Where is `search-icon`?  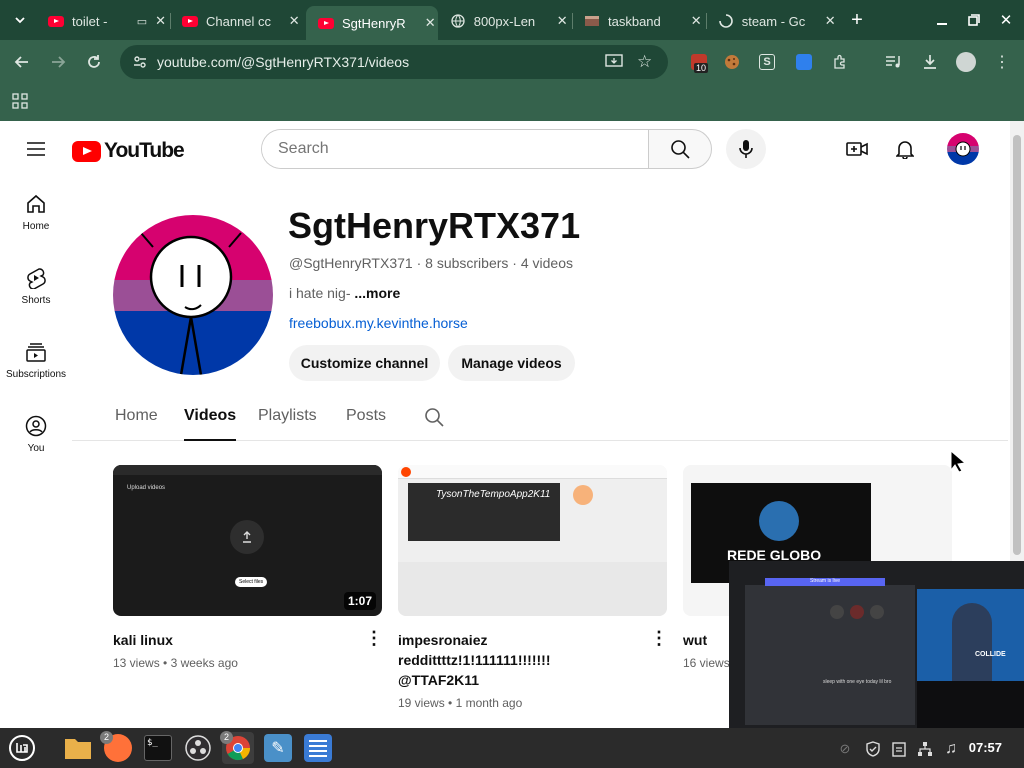 search-icon is located at coordinates (680, 149).